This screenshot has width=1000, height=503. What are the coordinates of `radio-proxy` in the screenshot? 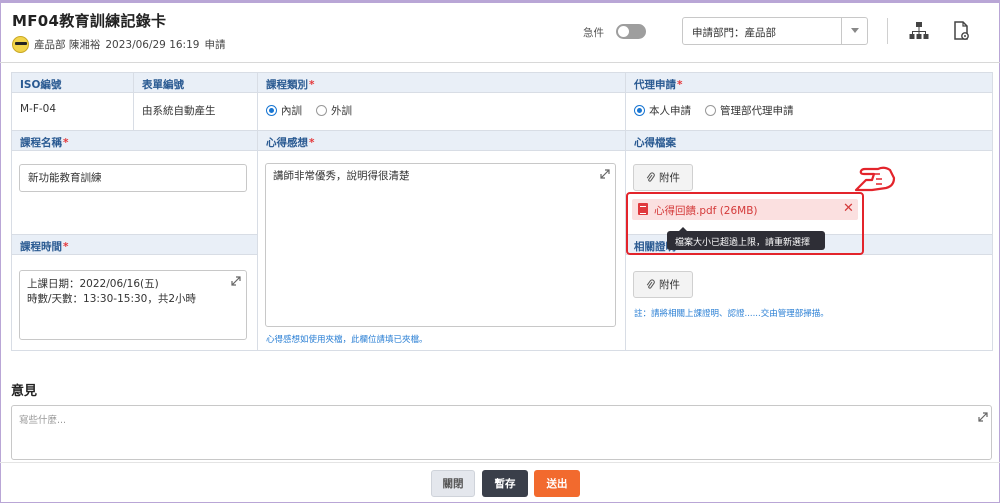 It's located at (710, 110).